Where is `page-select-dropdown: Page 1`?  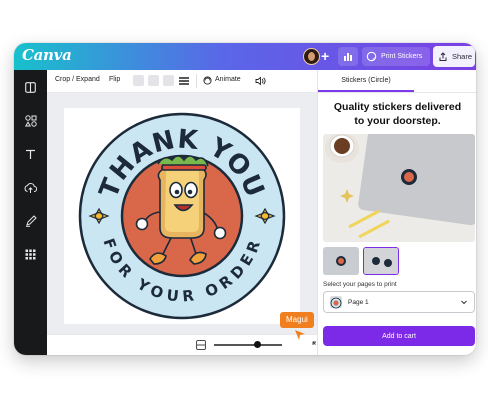
page-select-dropdown: Page 1 is located at coordinates (399, 302).